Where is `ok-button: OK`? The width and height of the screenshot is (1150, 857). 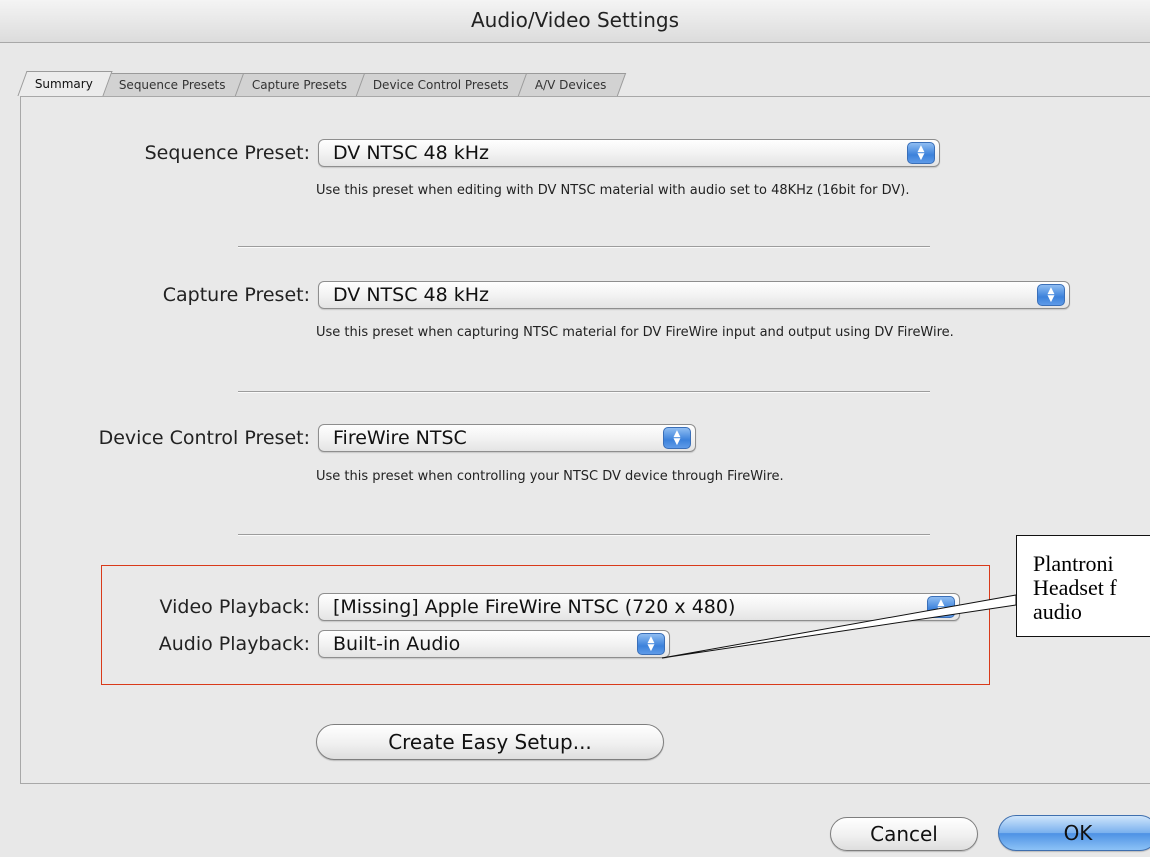
ok-button: OK is located at coordinates (1074, 833).